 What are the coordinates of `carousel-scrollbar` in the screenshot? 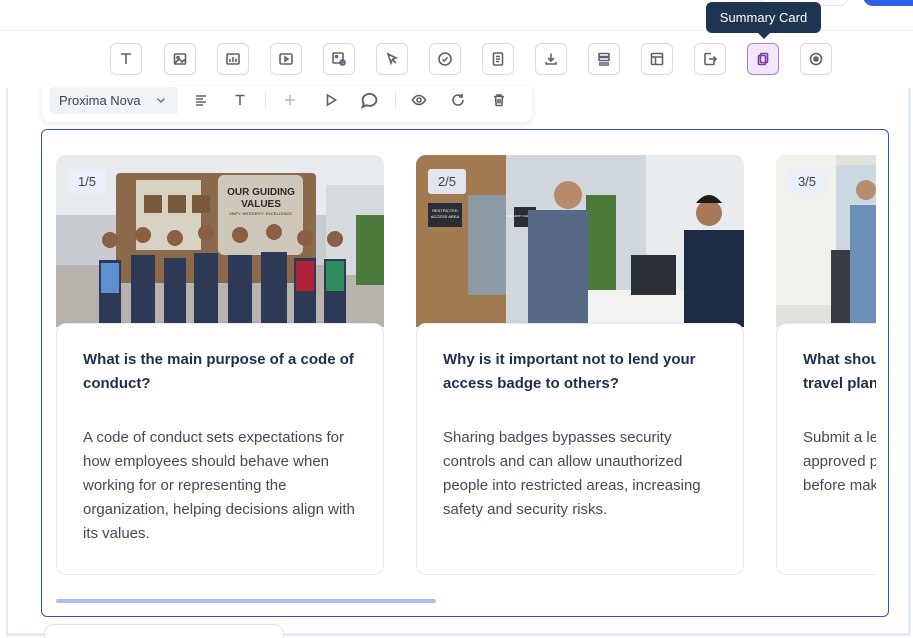 It's located at (246, 601).